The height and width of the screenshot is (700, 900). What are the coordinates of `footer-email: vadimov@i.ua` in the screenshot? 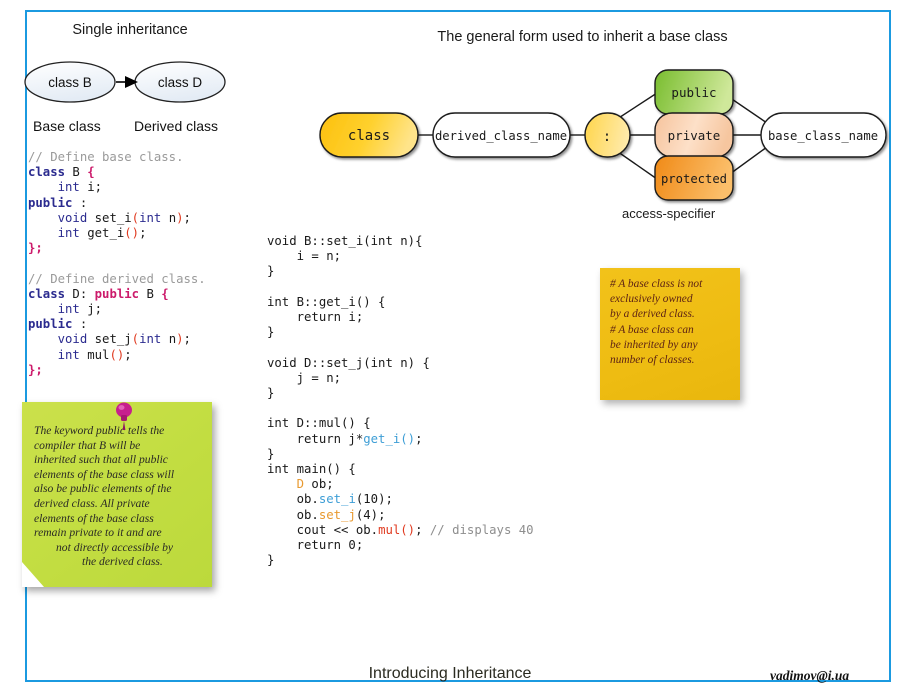 It's located at (810, 675).